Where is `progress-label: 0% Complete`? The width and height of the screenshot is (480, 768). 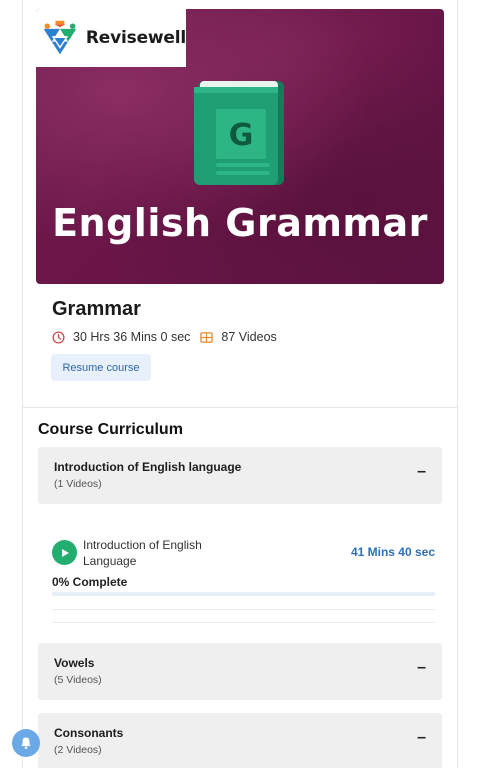 progress-label: 0% Complete is located at coordinates (90, 582).